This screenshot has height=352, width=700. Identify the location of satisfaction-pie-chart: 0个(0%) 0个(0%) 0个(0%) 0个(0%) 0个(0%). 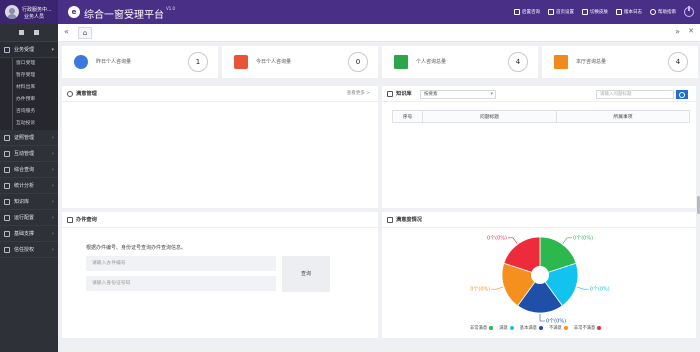
(540, 279).